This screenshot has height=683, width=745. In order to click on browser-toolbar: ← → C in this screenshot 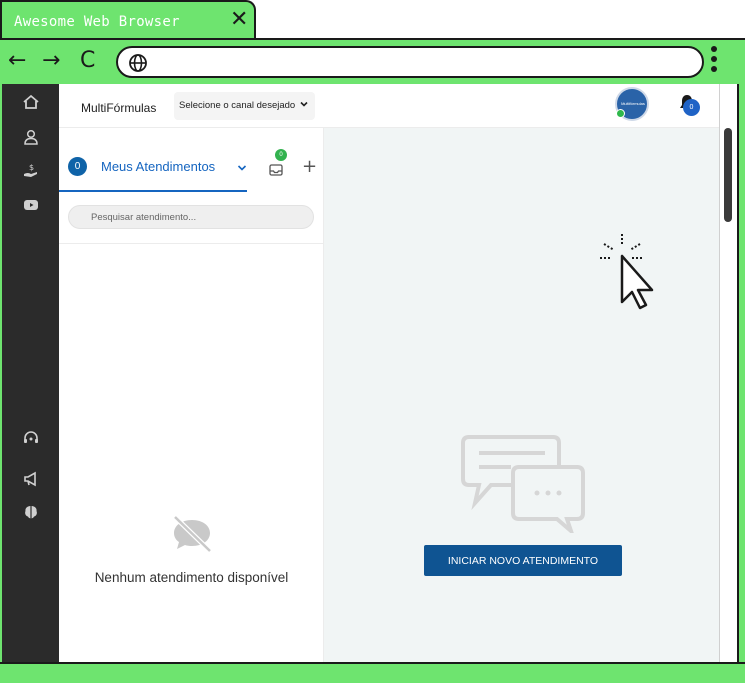, I will do `click(372, 61)`.